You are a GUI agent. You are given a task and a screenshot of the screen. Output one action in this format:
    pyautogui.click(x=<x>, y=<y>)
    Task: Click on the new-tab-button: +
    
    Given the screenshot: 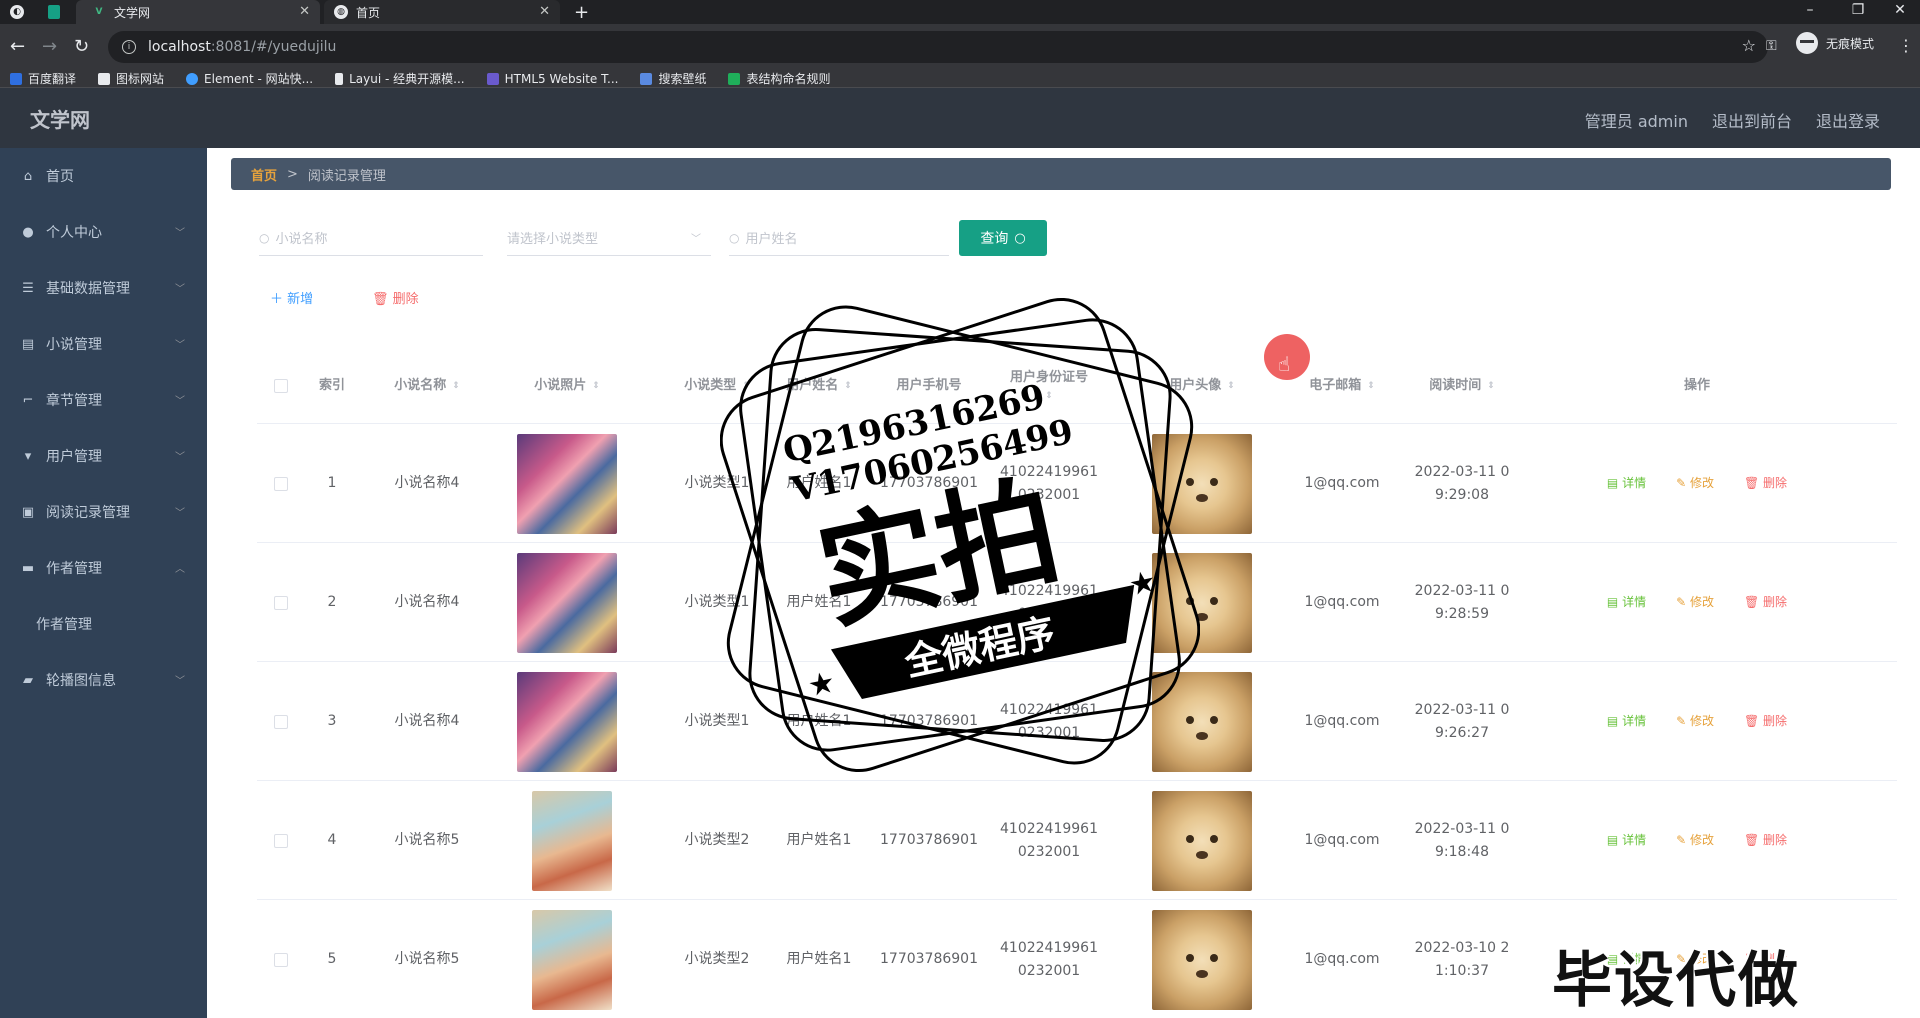 What is the action you would take?
    pyautogui.click(x=584, y=12)
    